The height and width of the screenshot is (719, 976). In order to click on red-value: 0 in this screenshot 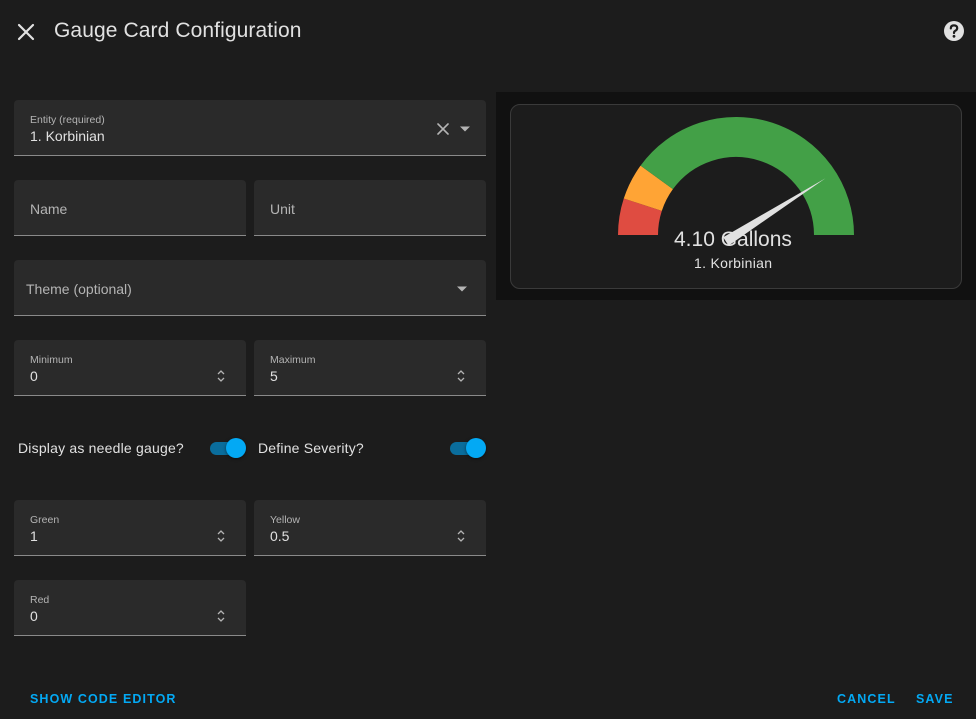, I will do `click(34, 616)`.